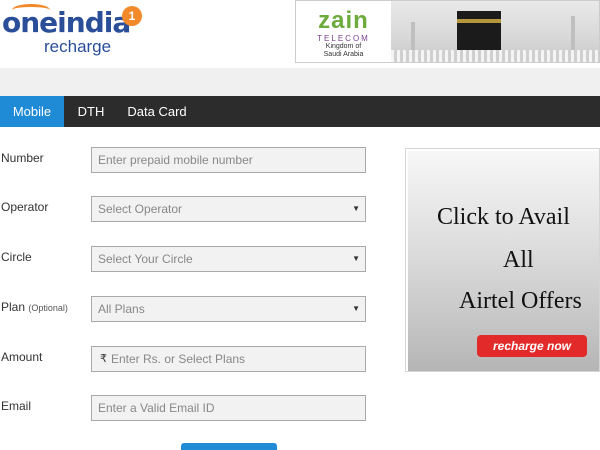 This screenshot has height=450, width=600. I want to click on circle-select-value: Select Your Circle, so click(145, 259).